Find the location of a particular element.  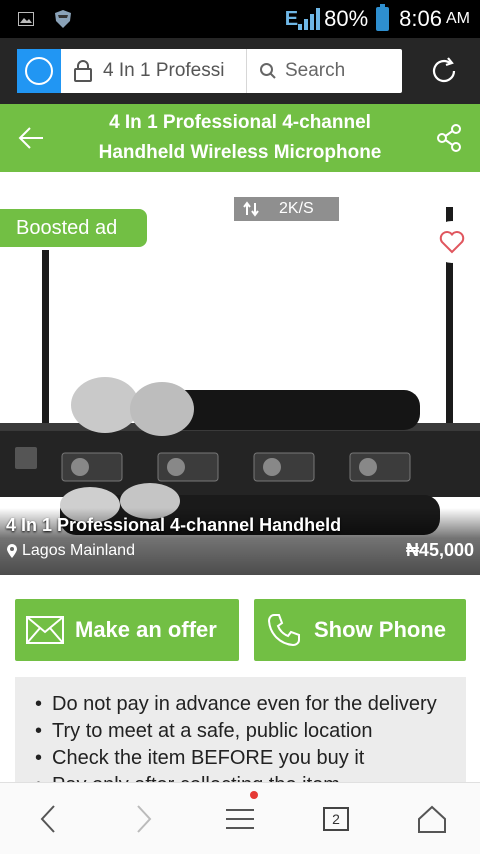

ad-title: 4 In 1 Professional 4-channel Handheld is located at coordinates (174, 525).